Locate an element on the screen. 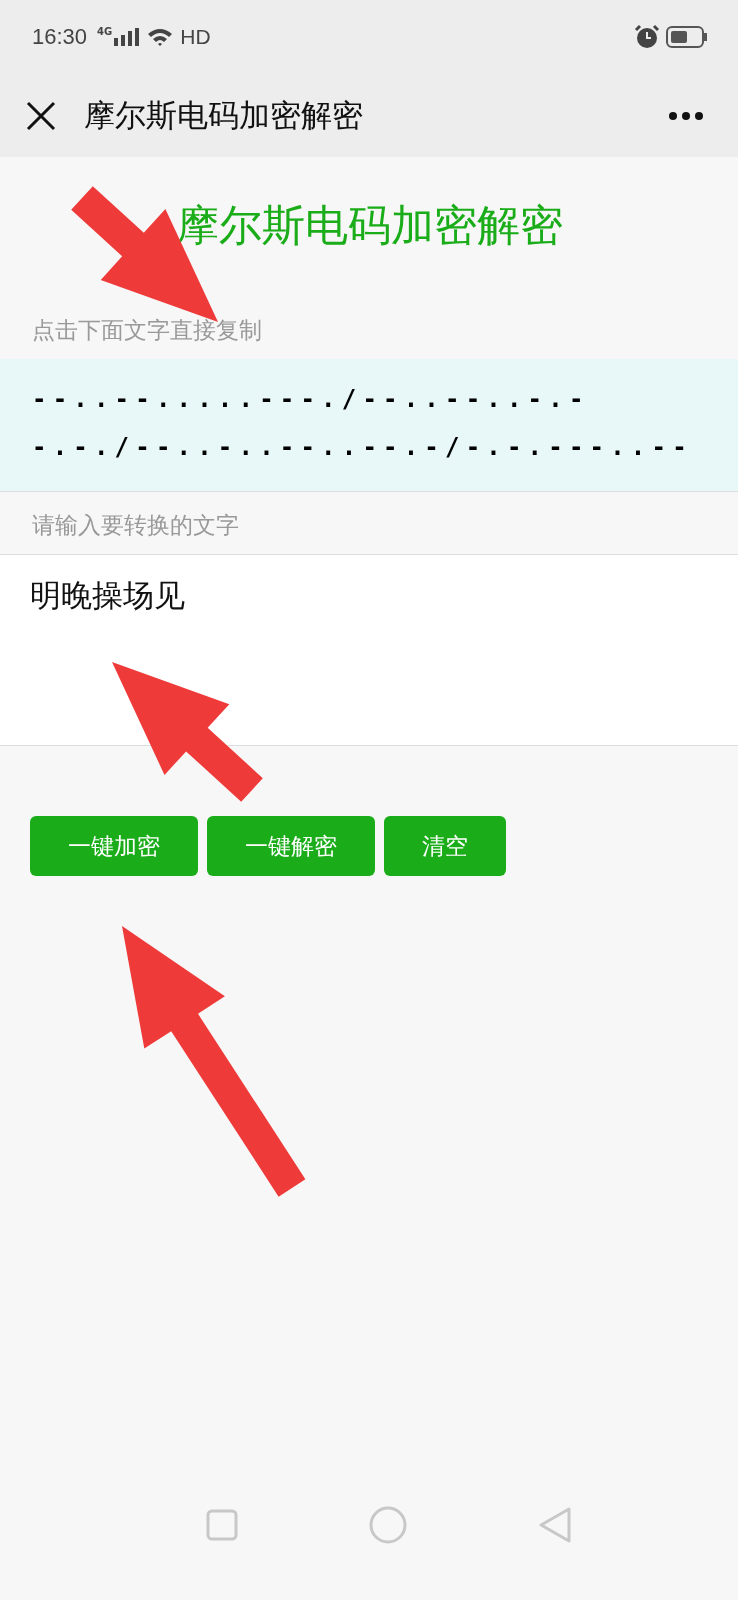  home-icon is located at coordinates (388, 1525).